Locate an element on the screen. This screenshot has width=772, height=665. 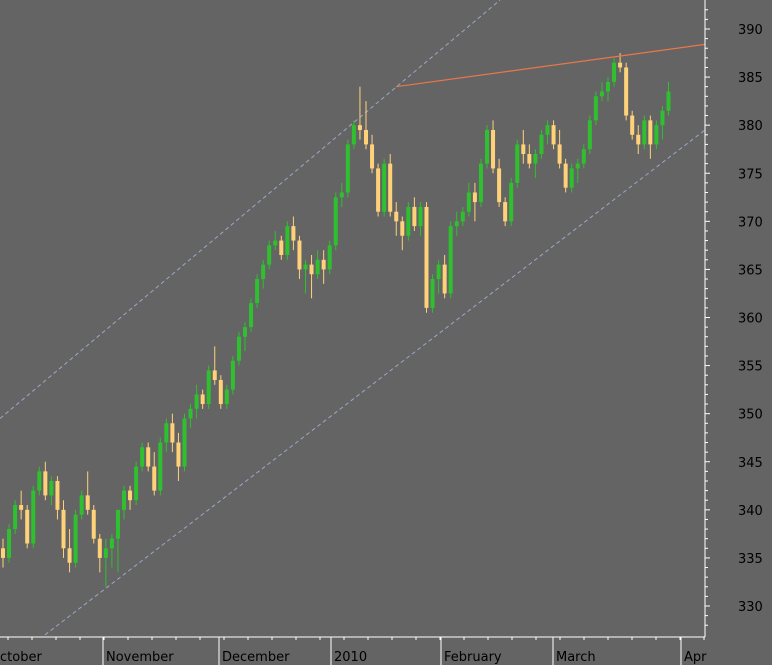
x-tick-label: December is located at coordinates (256, 657).